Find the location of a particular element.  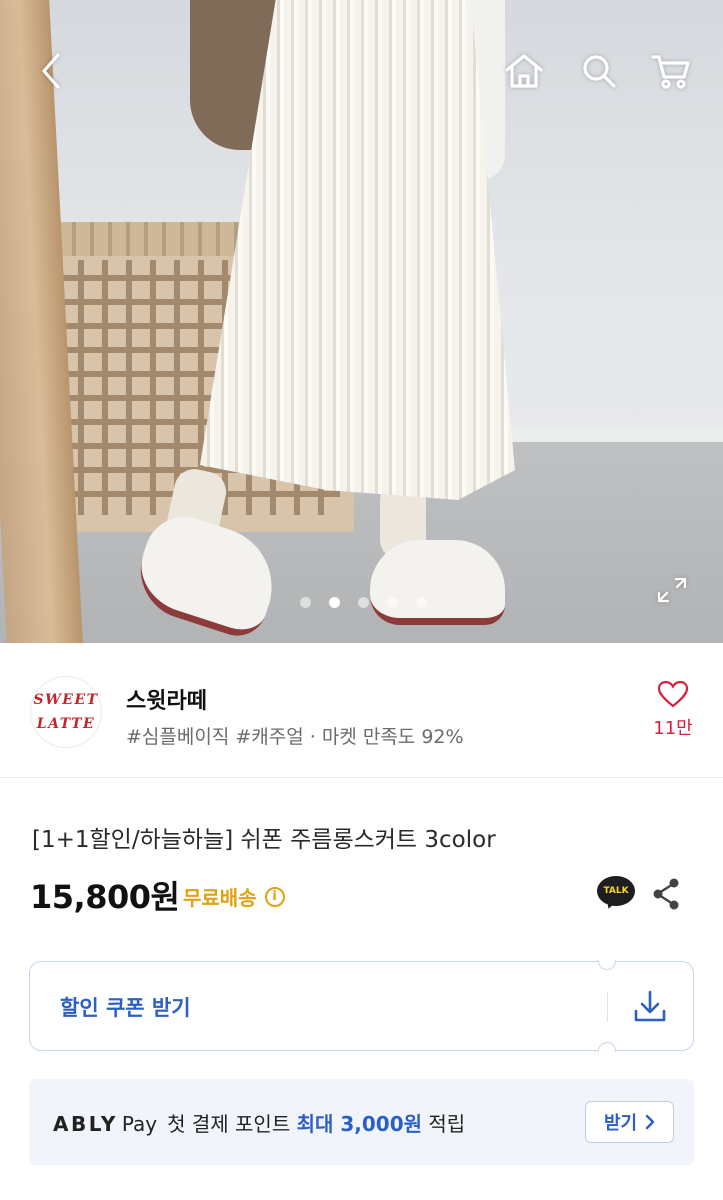

photo-sneaker-right is located at coordinates (437, 582).